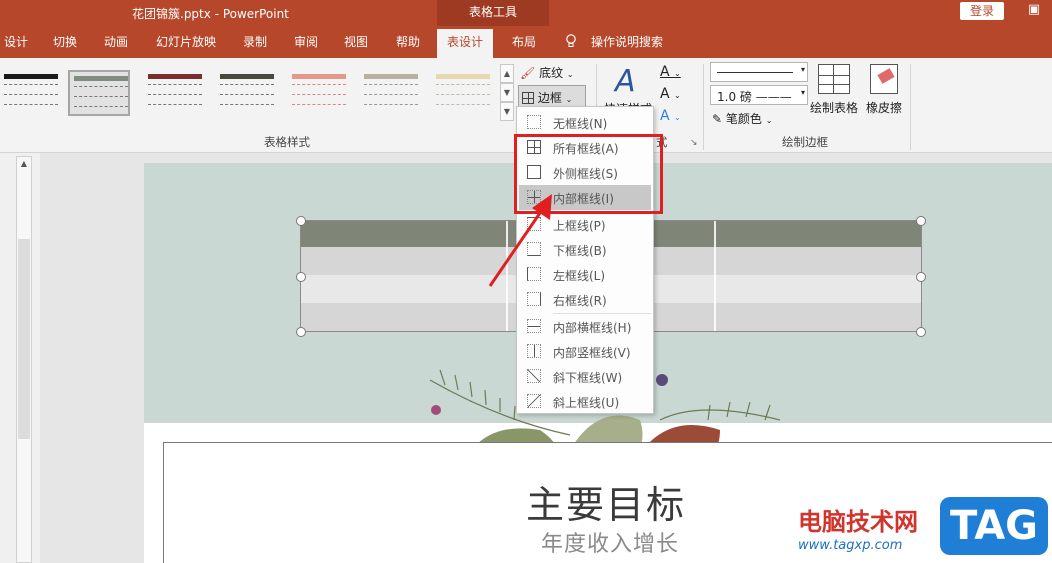 The width and height of the screenshot is (1052, 563). Describe the element at coordinates (834, 79) in the screenshot. I see `draw-table-icon` at that location.